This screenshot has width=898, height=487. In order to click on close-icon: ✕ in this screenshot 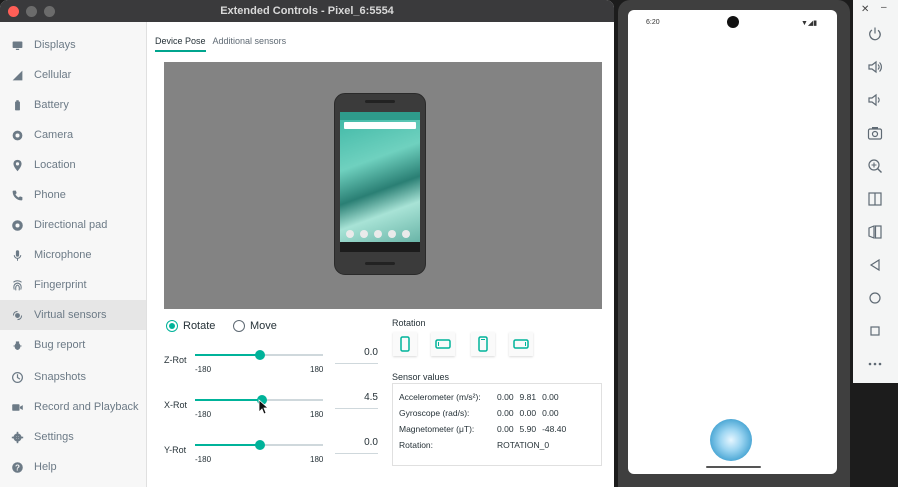, I will do `click(865, 9)`.